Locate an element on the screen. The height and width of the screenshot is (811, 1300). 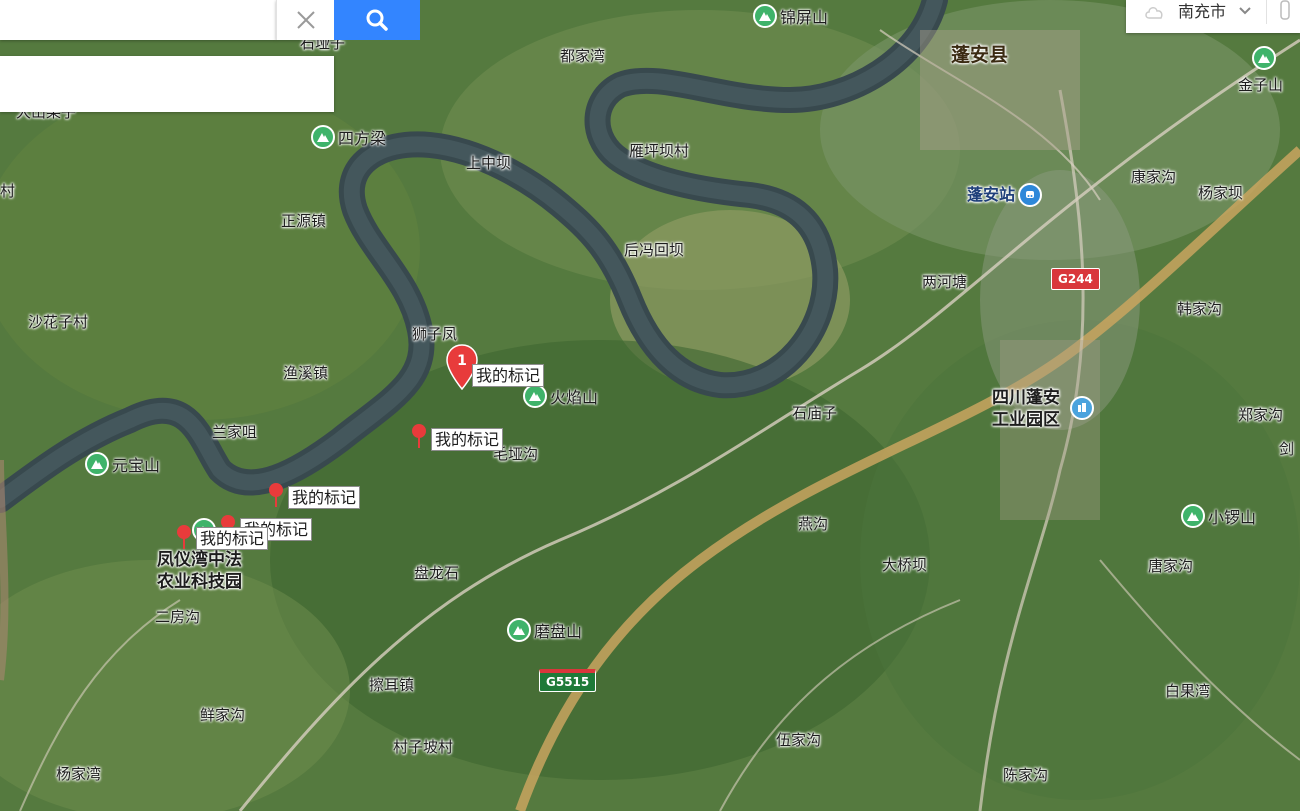
search-bar is located at coordinates (210, 20).